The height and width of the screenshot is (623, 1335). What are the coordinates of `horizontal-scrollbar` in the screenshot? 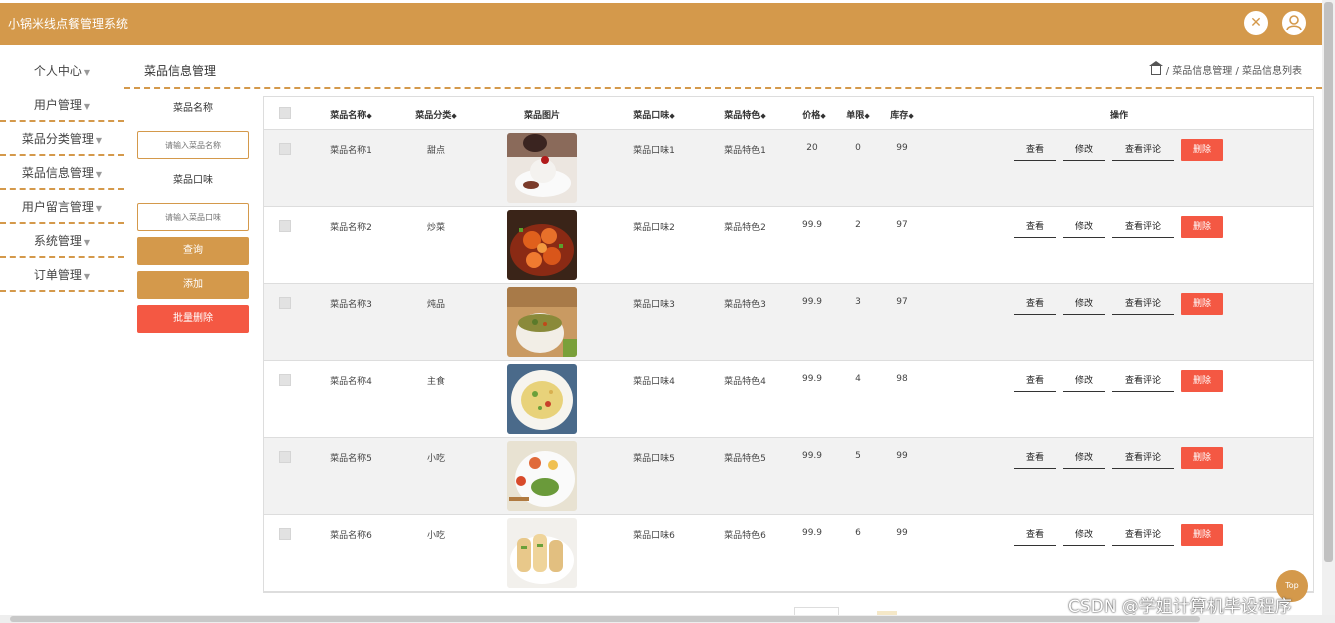 It's located at (667, 619).